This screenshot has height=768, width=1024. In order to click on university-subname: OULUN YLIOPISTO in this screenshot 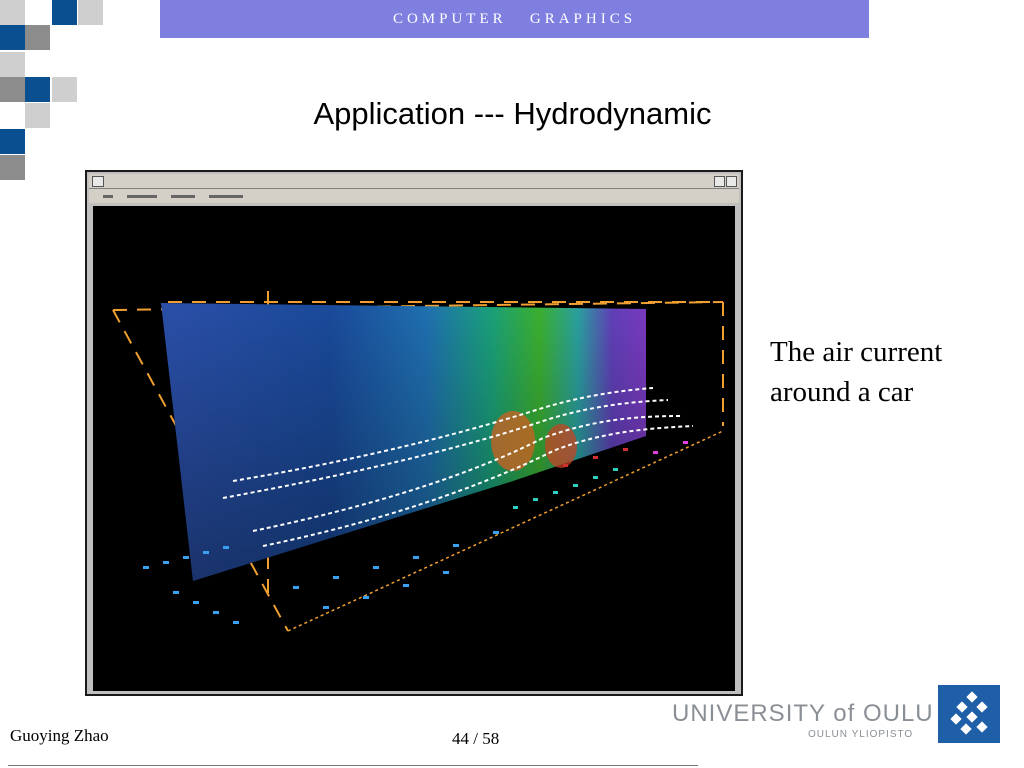, I will do `click(861, 734)`.